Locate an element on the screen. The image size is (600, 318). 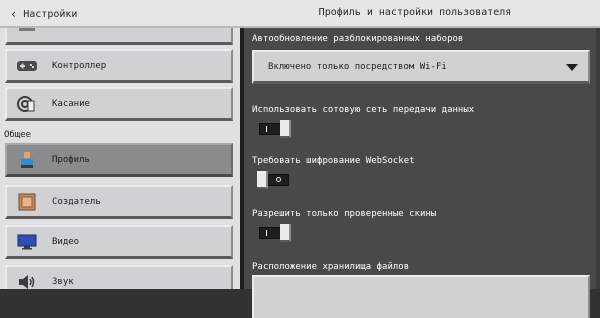
sidebar-item-label: Контроллер is located at coordinates (79, 65).